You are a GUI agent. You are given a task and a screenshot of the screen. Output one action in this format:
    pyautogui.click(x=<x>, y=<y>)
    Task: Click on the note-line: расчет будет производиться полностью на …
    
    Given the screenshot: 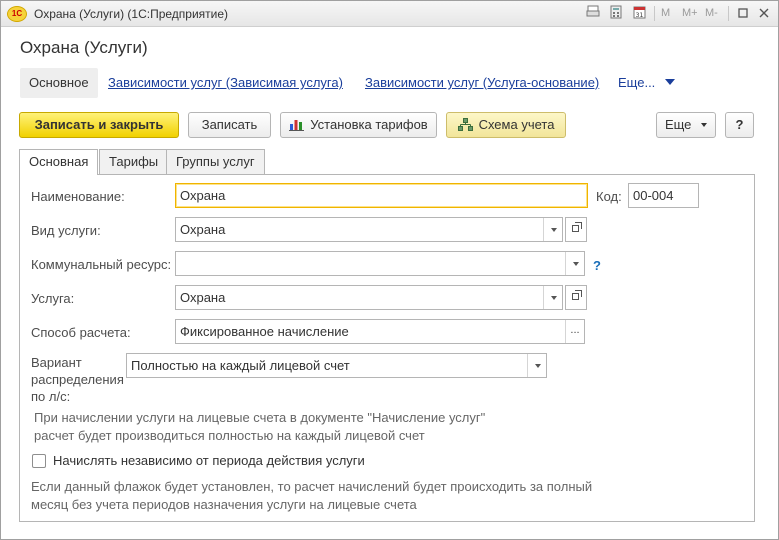 What is the action you would take?
    pyautogui.click(x=229, y=435)
    